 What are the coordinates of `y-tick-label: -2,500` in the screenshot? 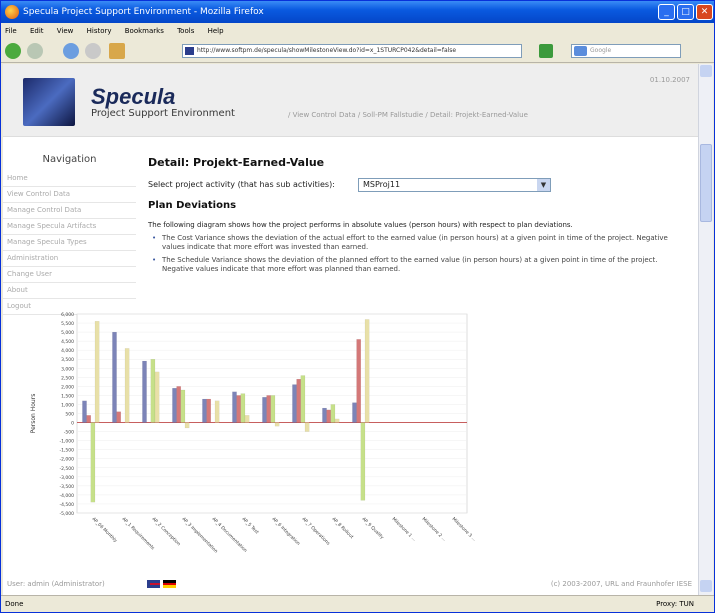 It's located at (66, 469).